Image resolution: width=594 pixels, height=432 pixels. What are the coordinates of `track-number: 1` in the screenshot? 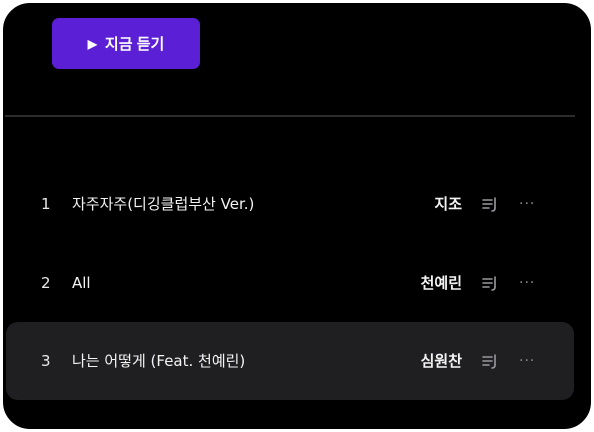 It's located at (46, 204).